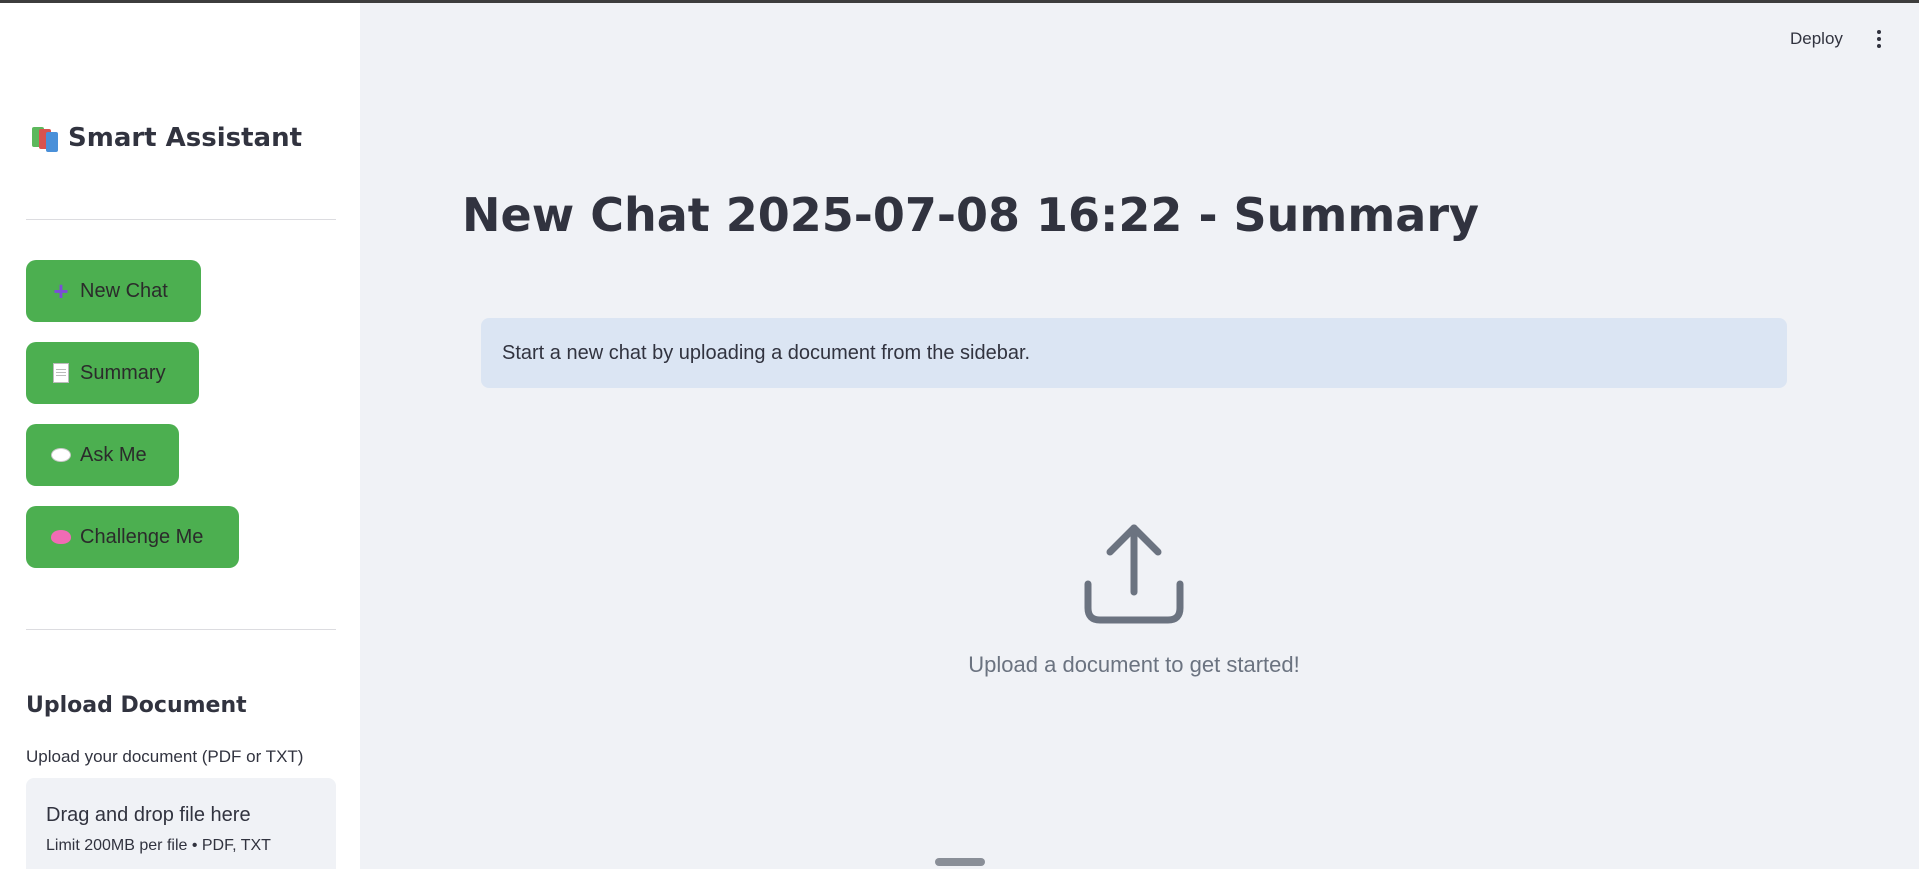 Image resolution: width=1919 pixels, height=869 pixels. What do you see at coordinates (1134, 664) in the screenshot?
I see `empty-state-message: Upload a document to get started!` at bounding box center [1134, 664].